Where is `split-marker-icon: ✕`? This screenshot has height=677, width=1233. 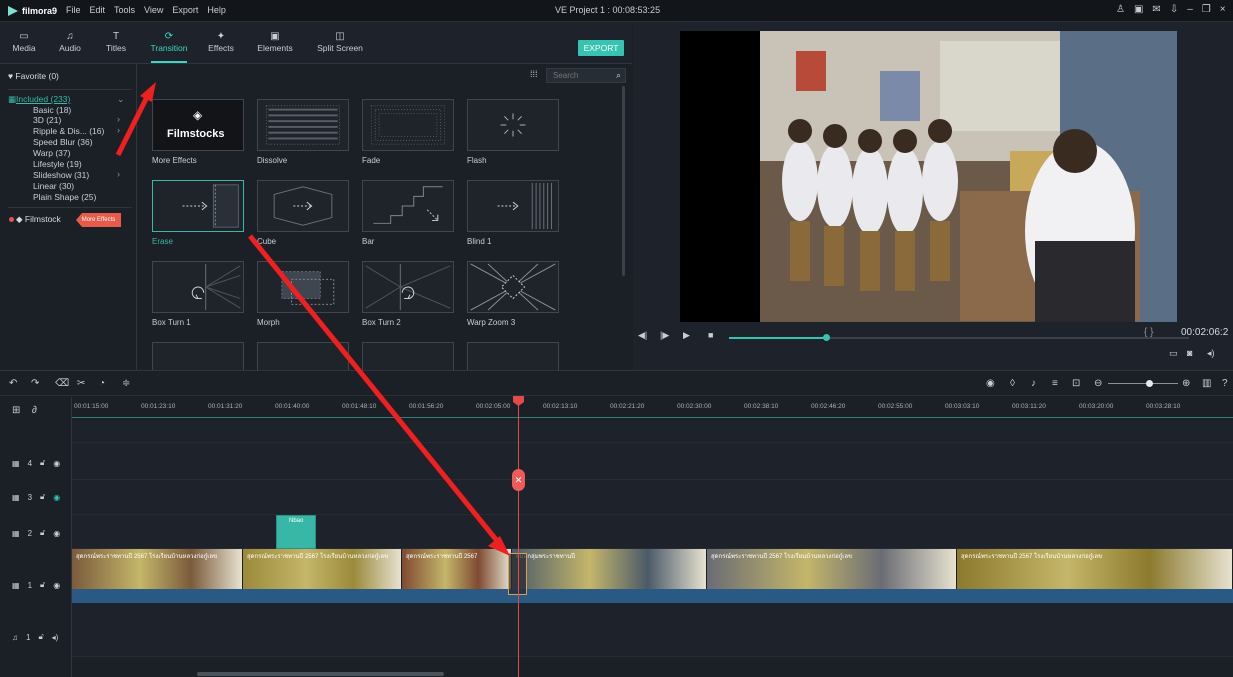 split-marker-icon: ✕ is located at coordinates (518, 480).